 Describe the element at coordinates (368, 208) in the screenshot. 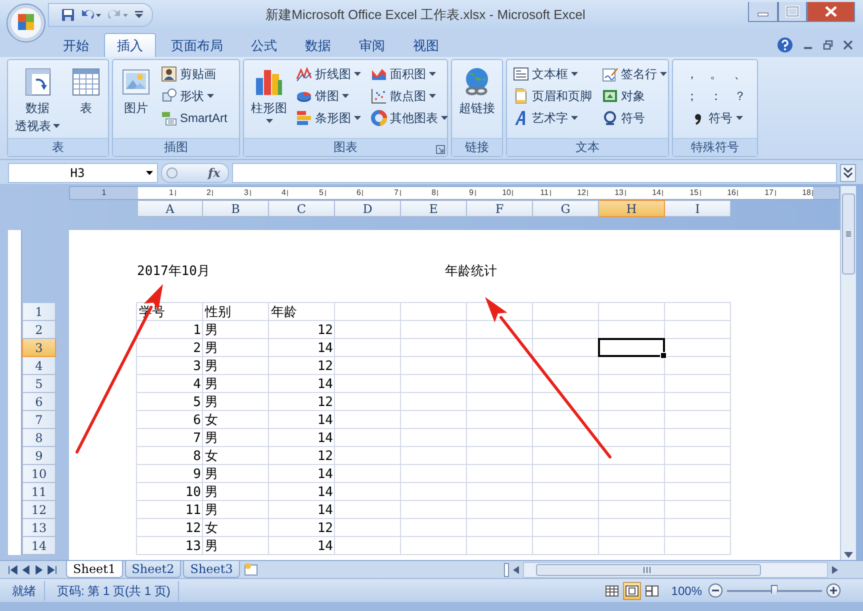

I see `column-header: D` at that location.